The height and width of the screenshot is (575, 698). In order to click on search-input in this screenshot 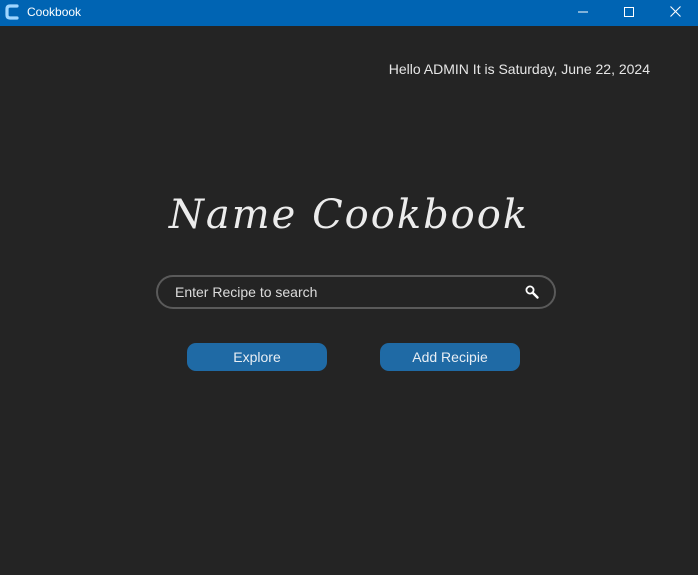, I will do `click(340, 292)`.